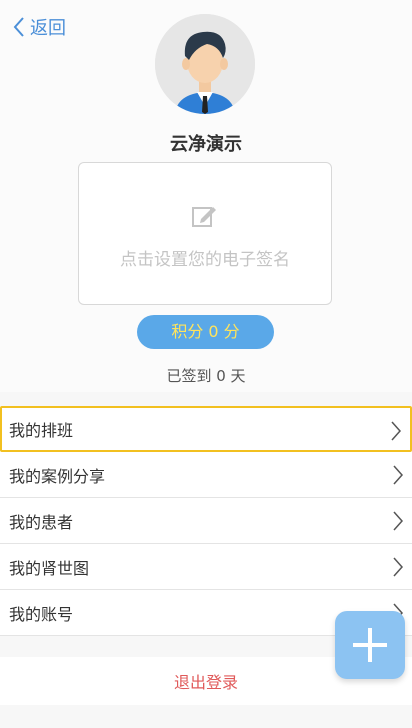  I want to click on signature-box: 点击设置您的电子签名, so click(205, 233).